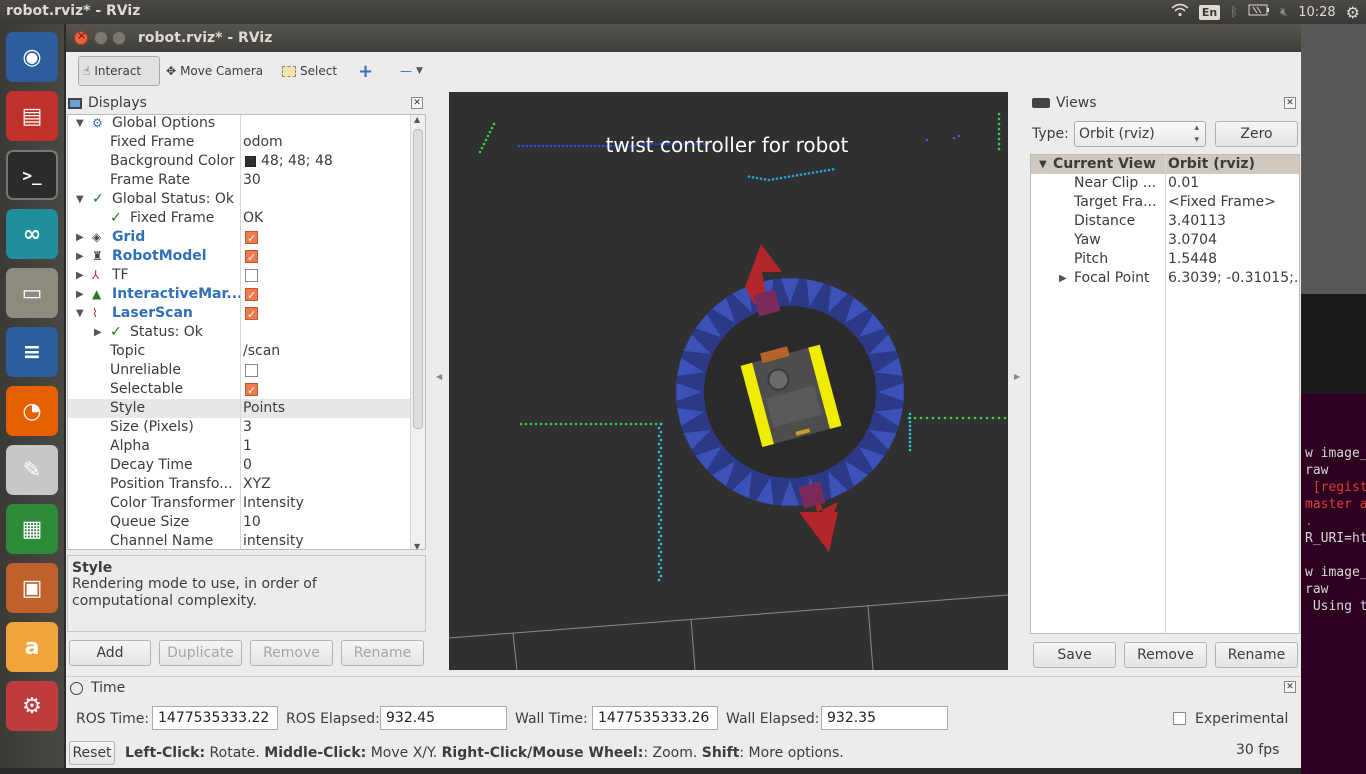 The height and width of the screenshot is (774, 1366). What do you see at coordinates (32, 470) in the screenshot?
I see `text-editor-icon: ✎` at bounding box center [32, 470].